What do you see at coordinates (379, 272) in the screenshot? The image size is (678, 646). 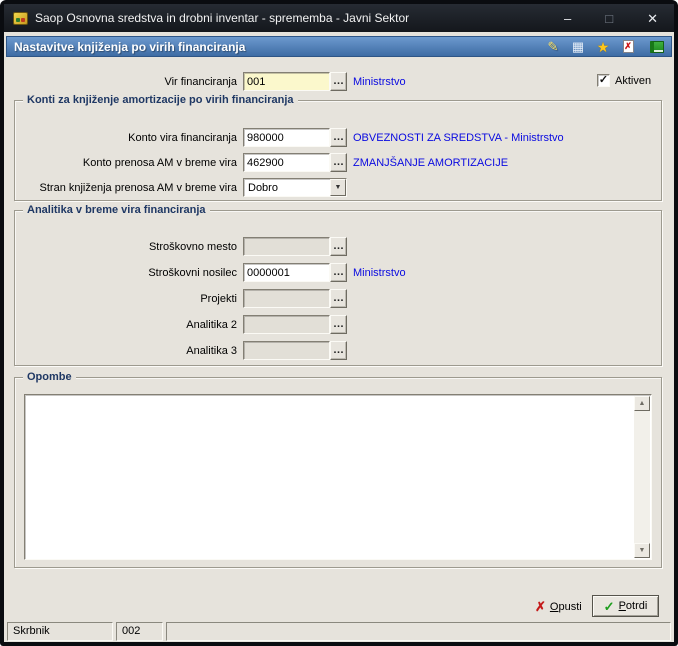 I see `stroskovni-nosilec-desc: Ministrstvo` at bounding box center [379, 272].